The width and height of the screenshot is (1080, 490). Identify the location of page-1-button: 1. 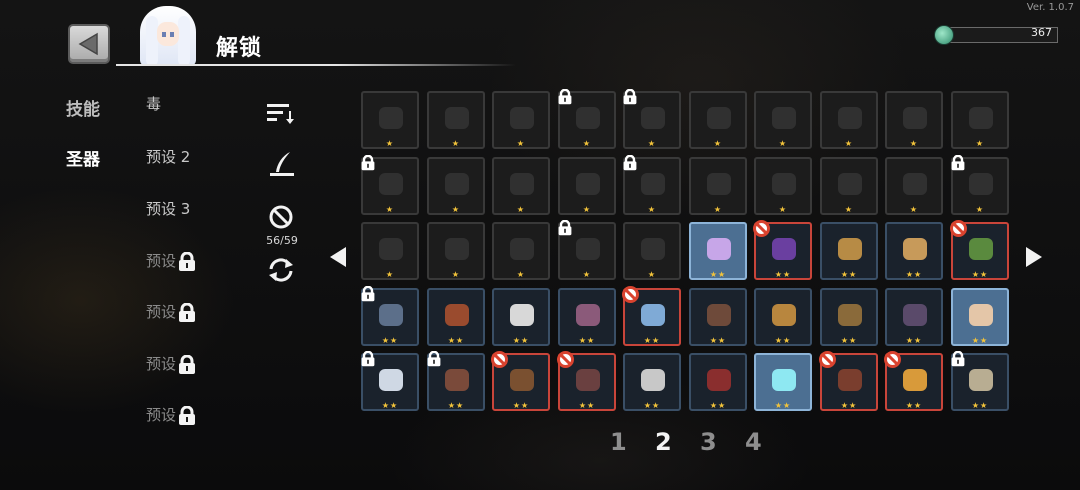
(618, 442).